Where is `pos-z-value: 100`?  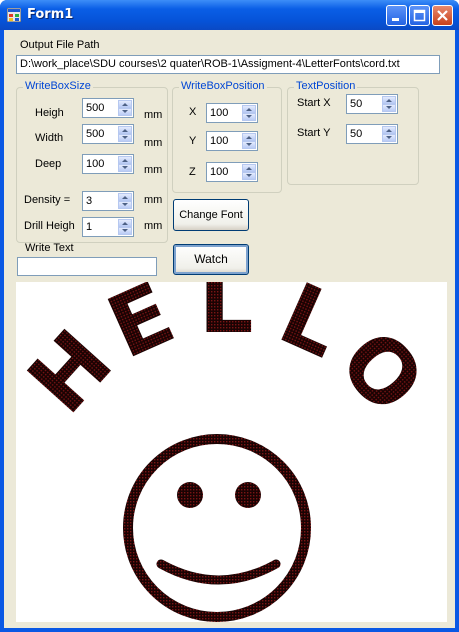 pos-z-value: 100 is located at coordinates (219, 172).